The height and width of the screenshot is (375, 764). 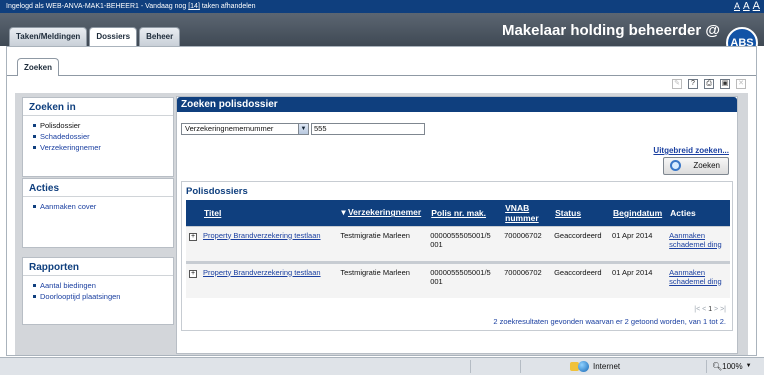 I want to click on results-title: Polisdossiers, so click(x=217, y=191).